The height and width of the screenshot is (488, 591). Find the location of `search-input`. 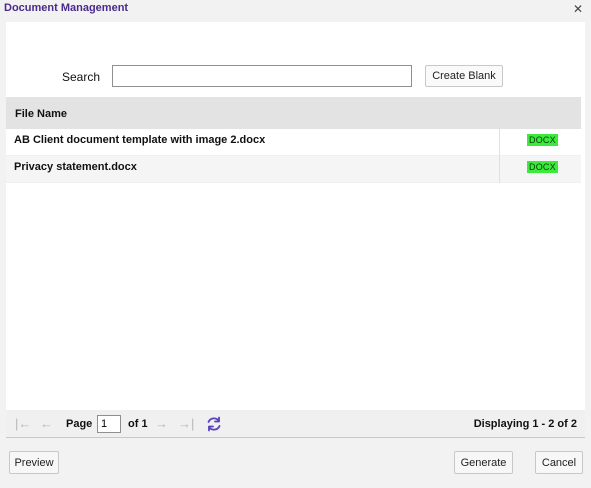

search-input is located at coordinates (262, 76).